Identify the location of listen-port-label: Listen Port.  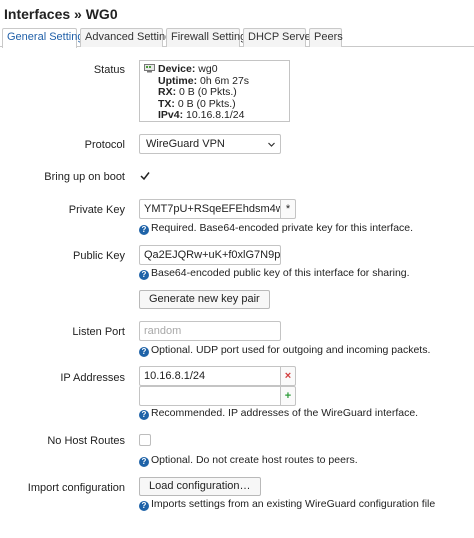
(98, 332).